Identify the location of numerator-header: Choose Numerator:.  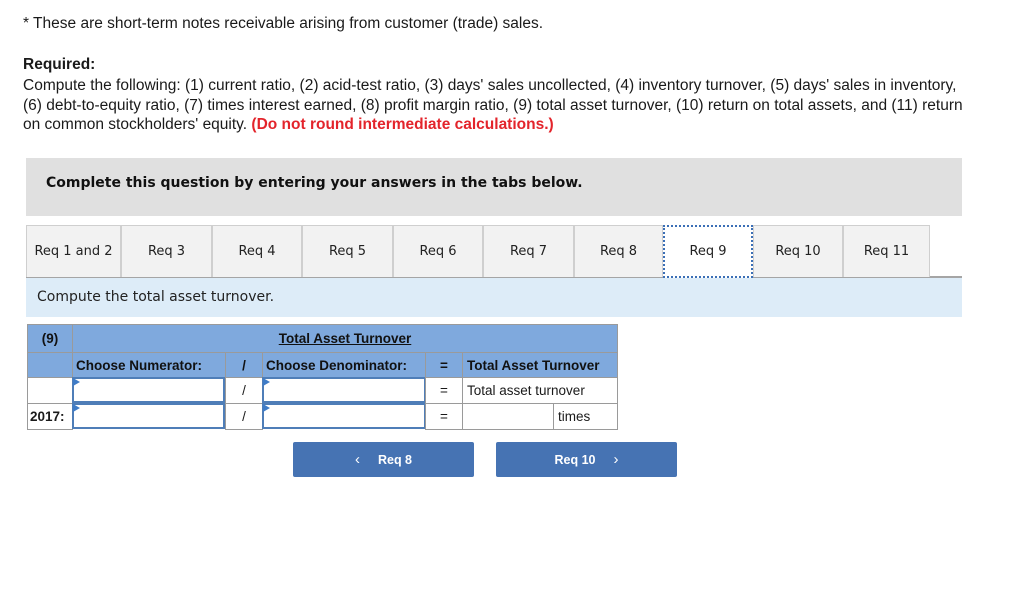
(149, 365).